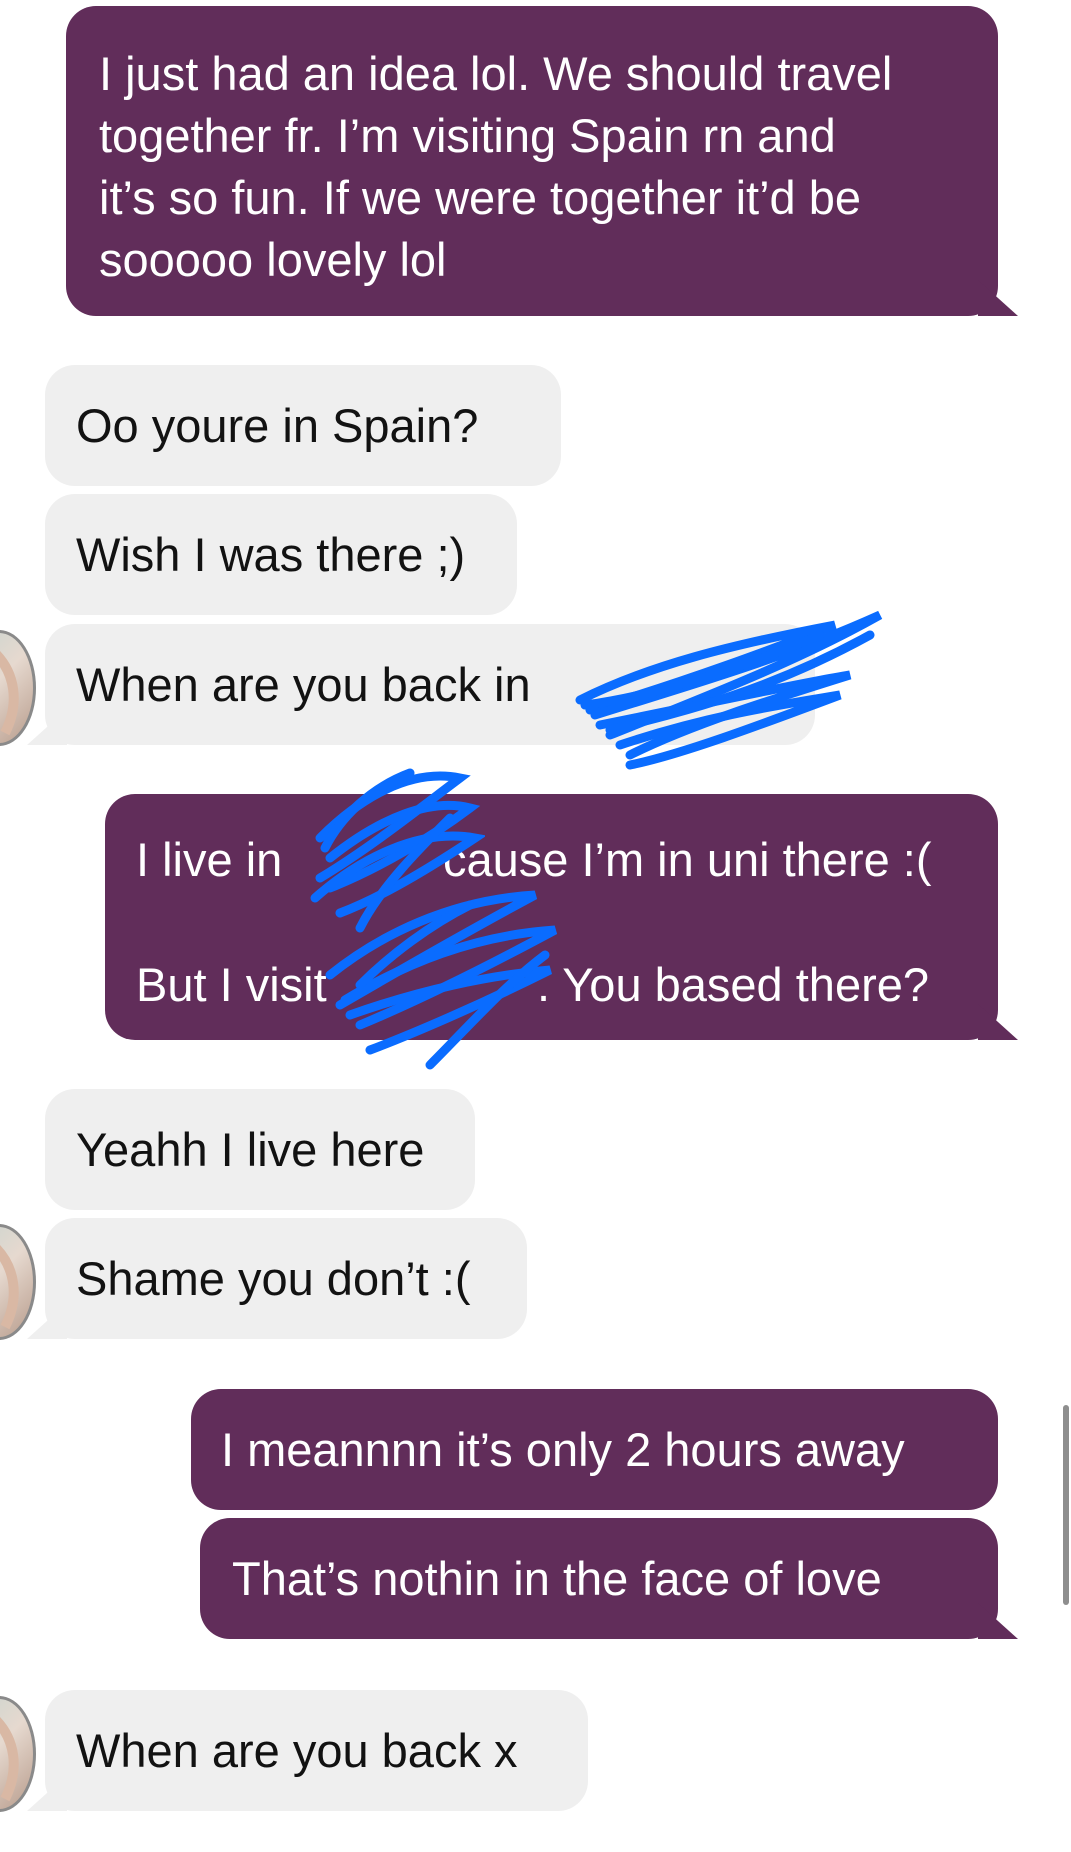  I want to click on outgoing-message-bubble: That’s nothin in the face of love, so click(599, 1578).